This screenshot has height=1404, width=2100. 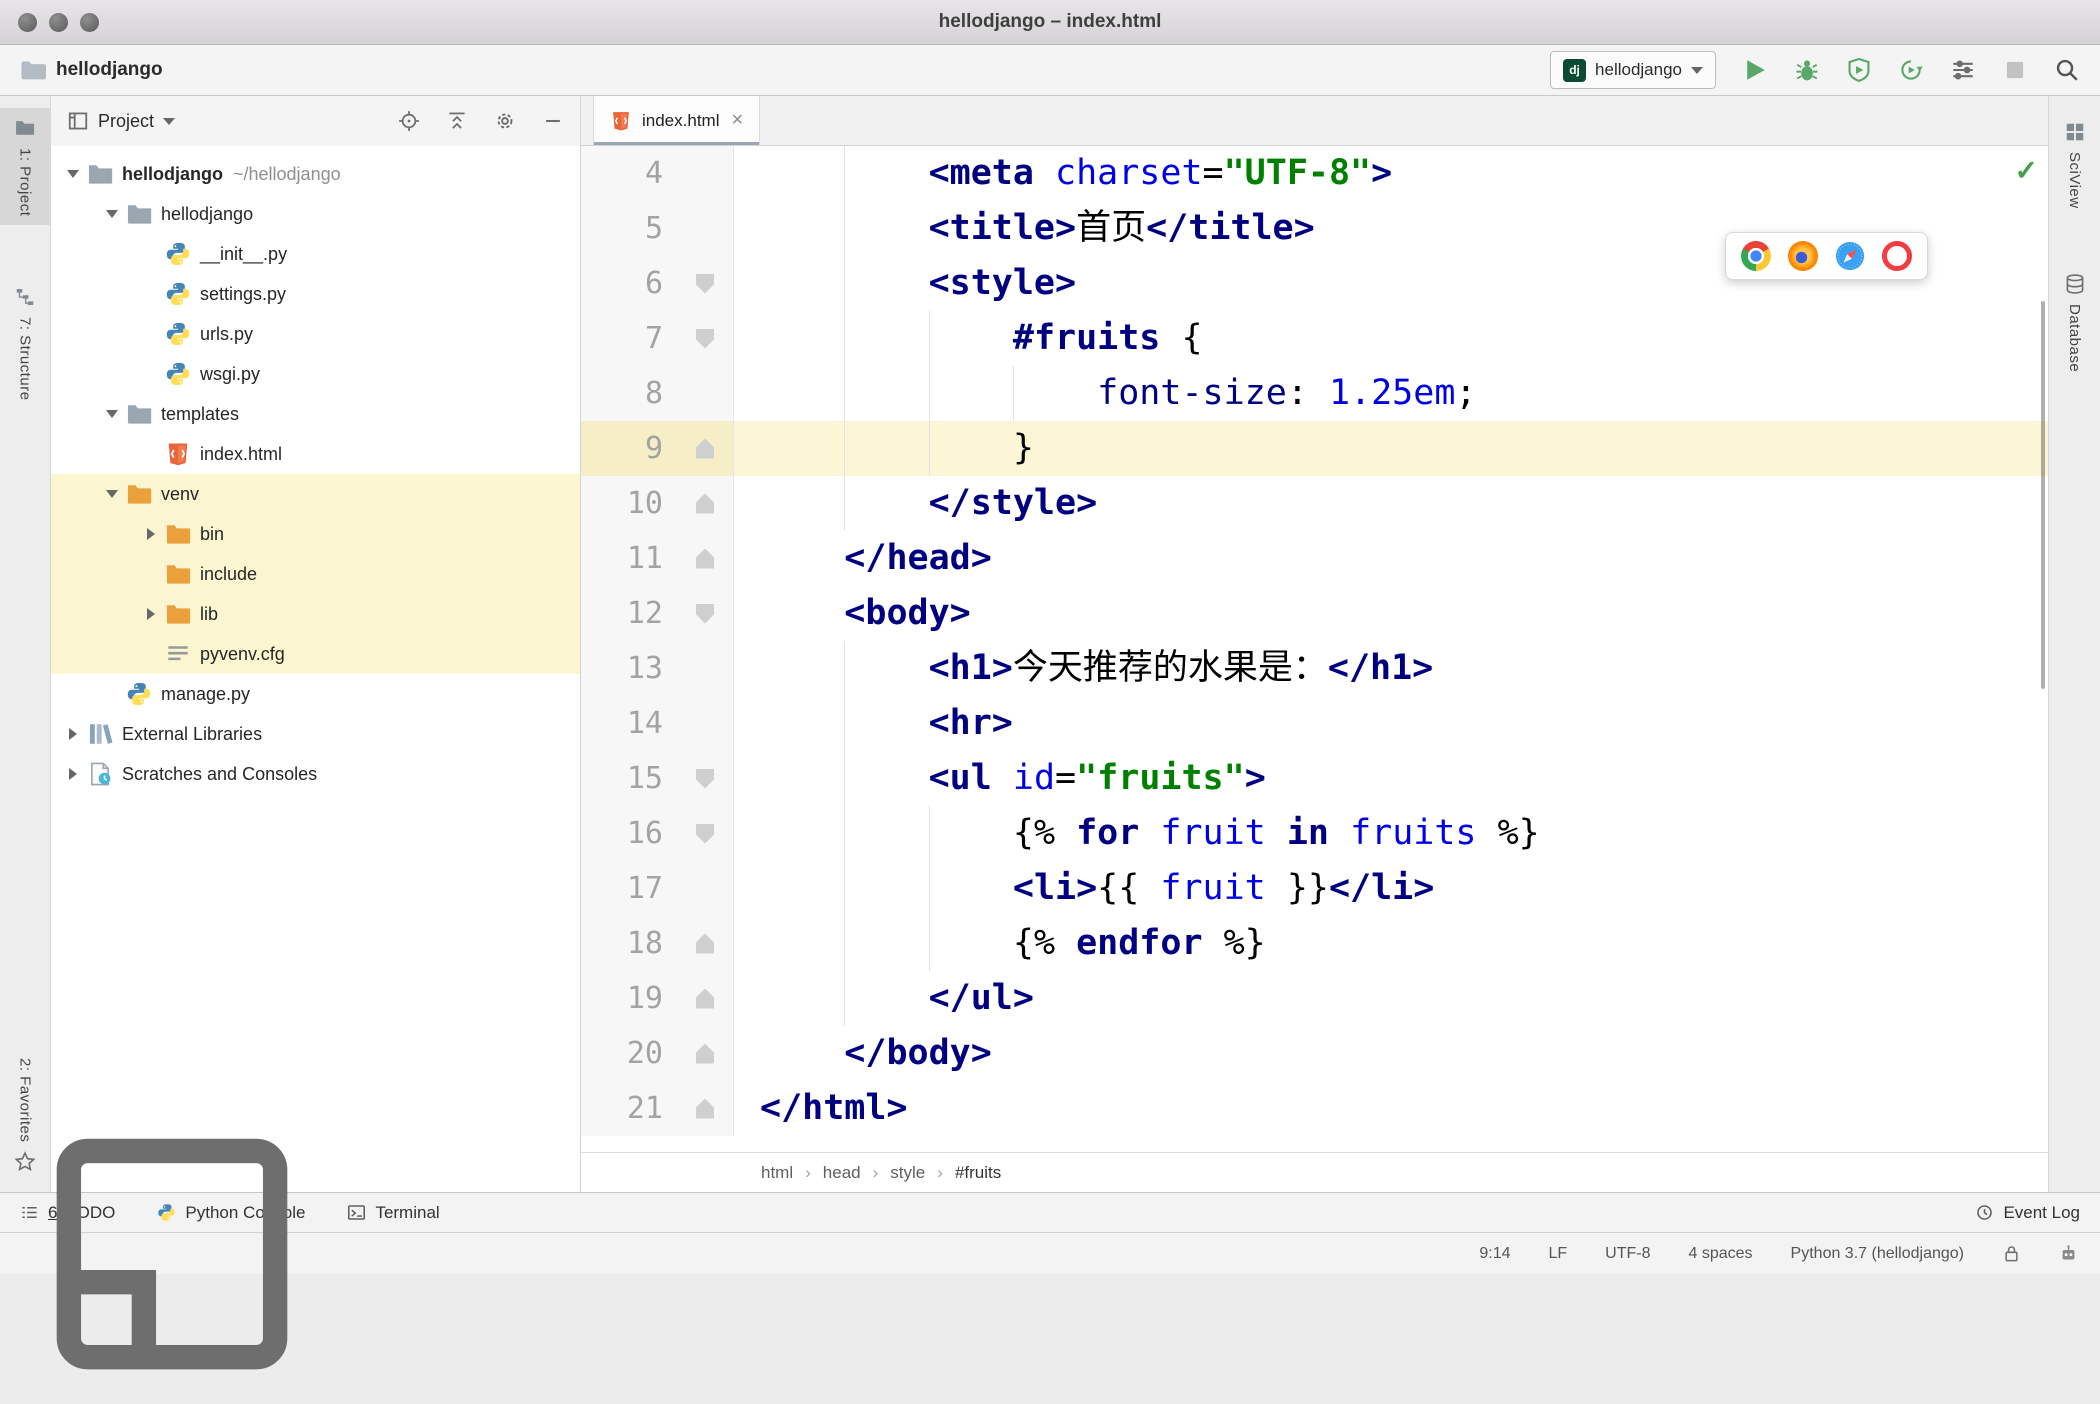 I want to click on code-text: <meta charset="UTF-8">, so click(x=1391, y=173).